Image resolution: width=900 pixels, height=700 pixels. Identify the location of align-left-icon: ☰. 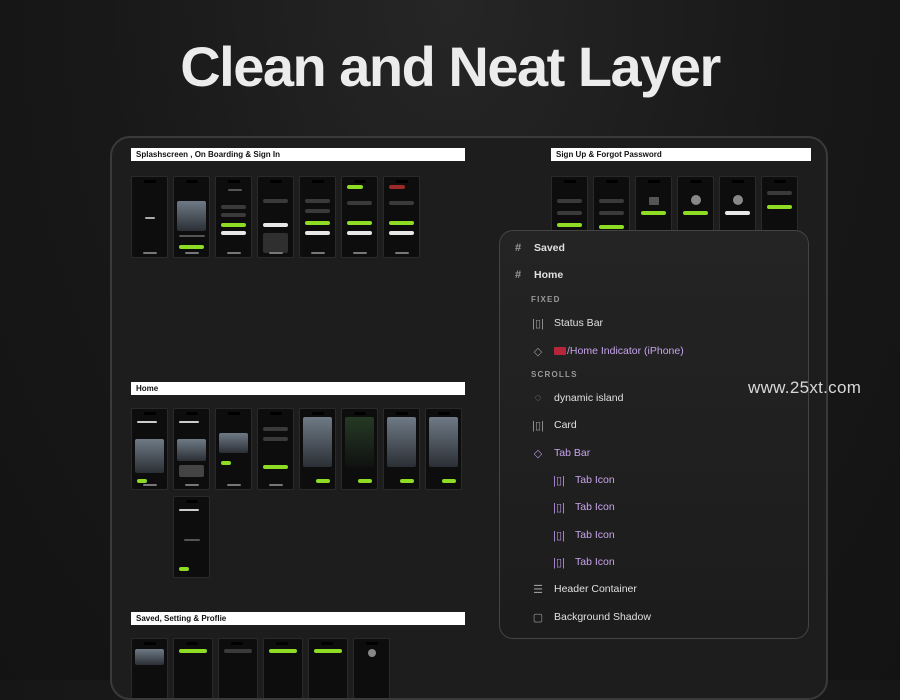
(538, 589).